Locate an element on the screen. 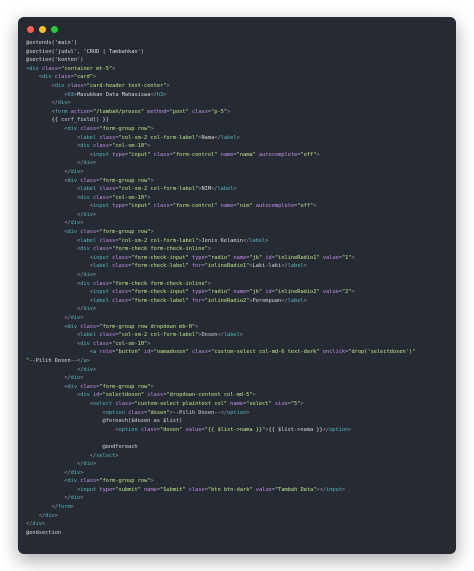 The height and width of the screenshot is (571, 474). code-token: "form-check-input" is located at coordinates (160, 292).